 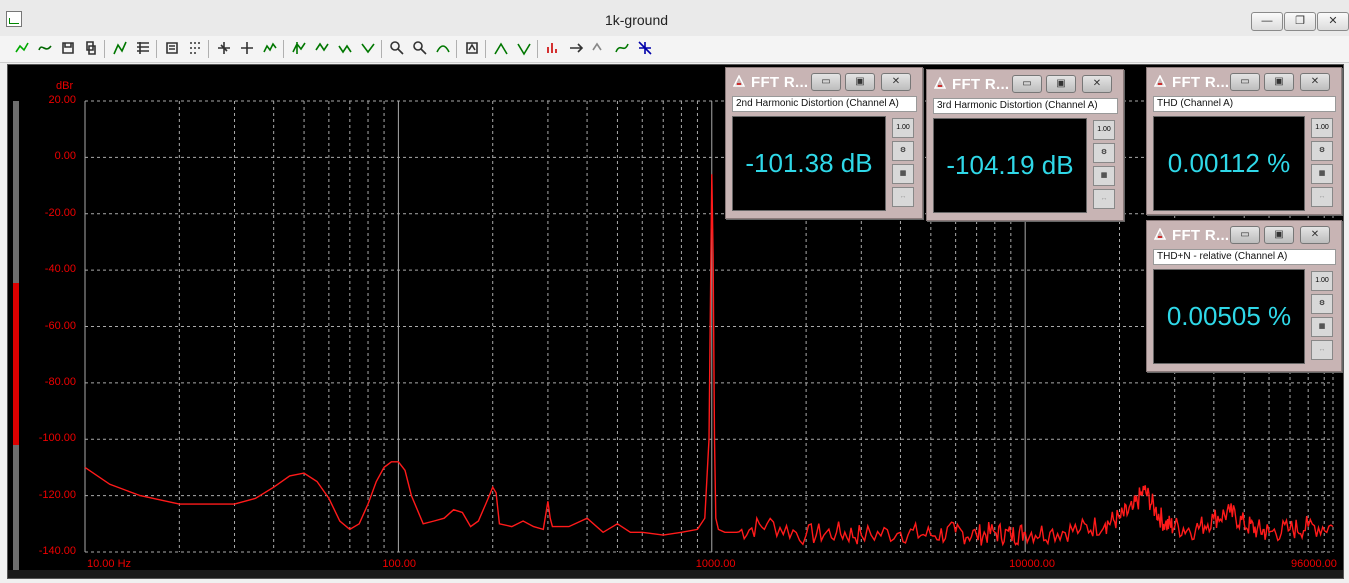 I want to click on y-tick-label: -140.00, so click(x=57, y=551).